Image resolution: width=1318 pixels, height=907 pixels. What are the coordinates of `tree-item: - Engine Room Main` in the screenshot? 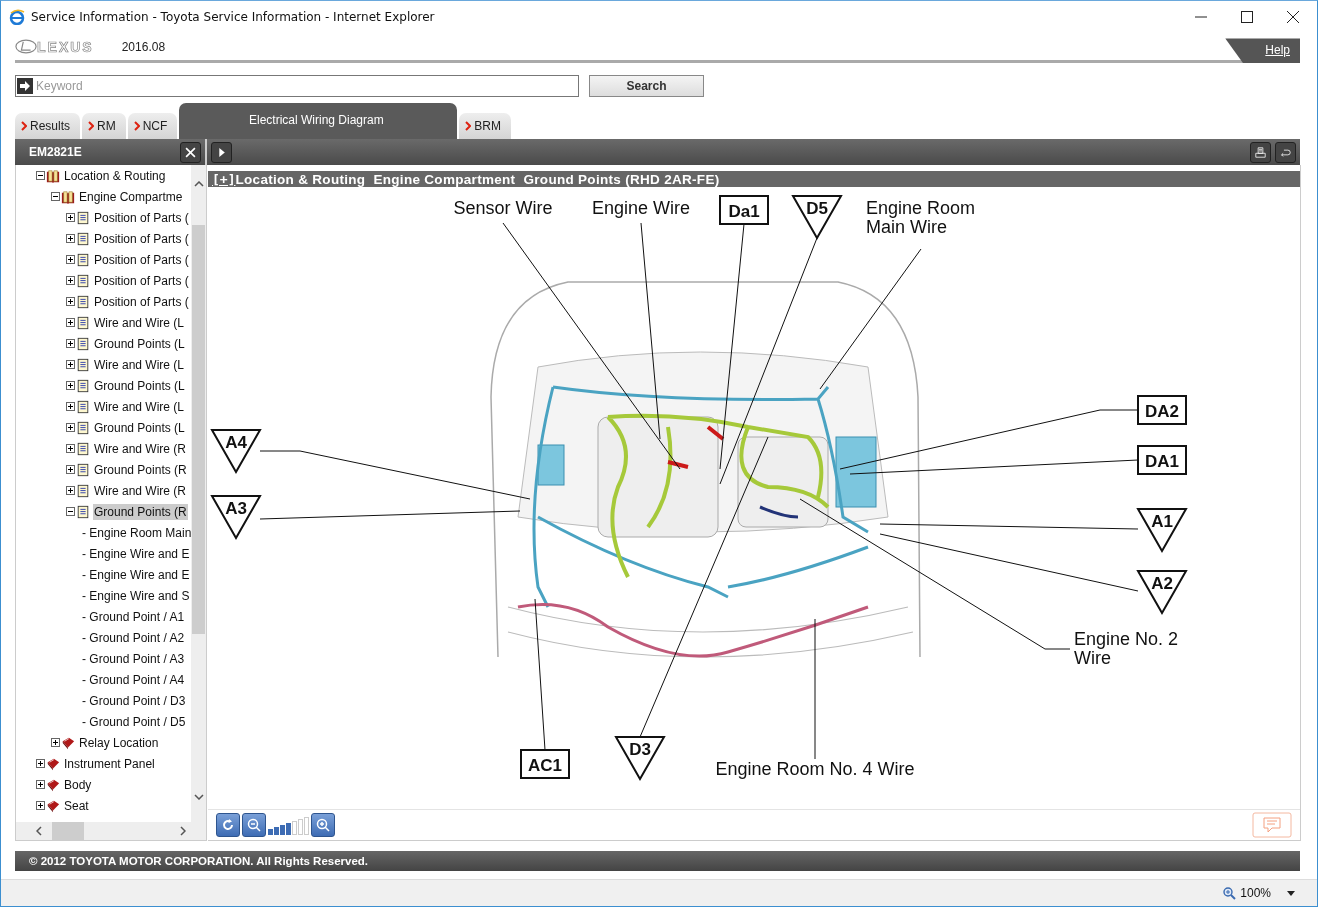 It's located at (136, 532).